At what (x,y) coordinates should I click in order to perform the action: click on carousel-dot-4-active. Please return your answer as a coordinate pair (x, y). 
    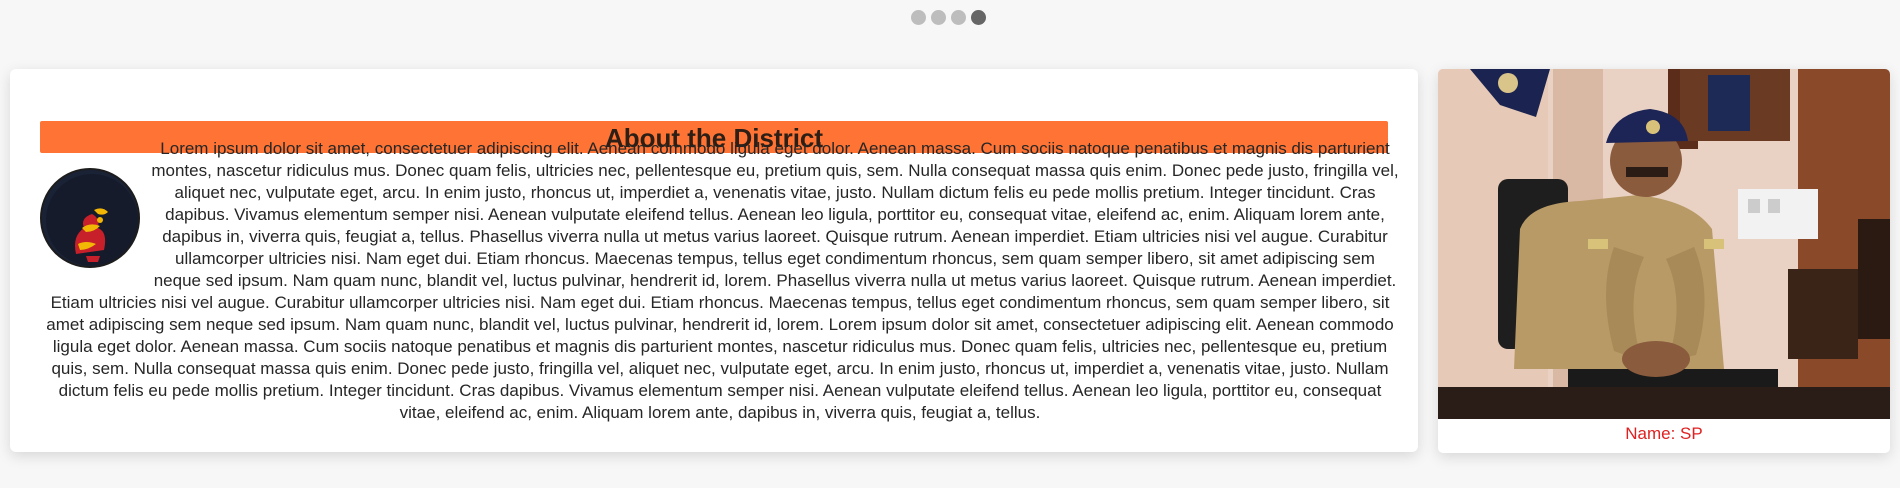
    Looking at the image, I should click on (978, 17).